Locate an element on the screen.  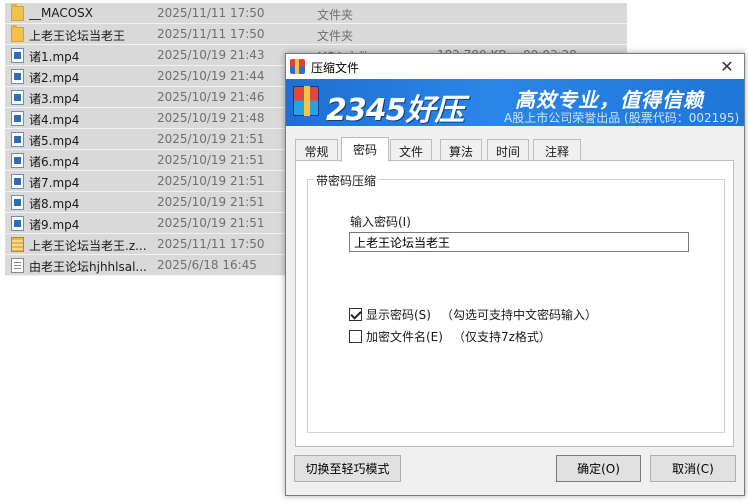
file-name: 诸5.mp4 is located at coordinates (54, 141).